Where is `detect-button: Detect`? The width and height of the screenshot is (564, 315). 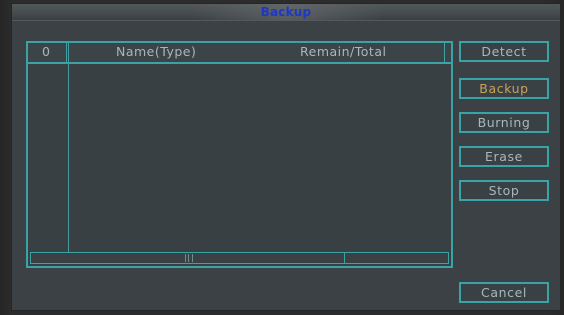
detect-button: Detect is located at coordinates (504, 51).